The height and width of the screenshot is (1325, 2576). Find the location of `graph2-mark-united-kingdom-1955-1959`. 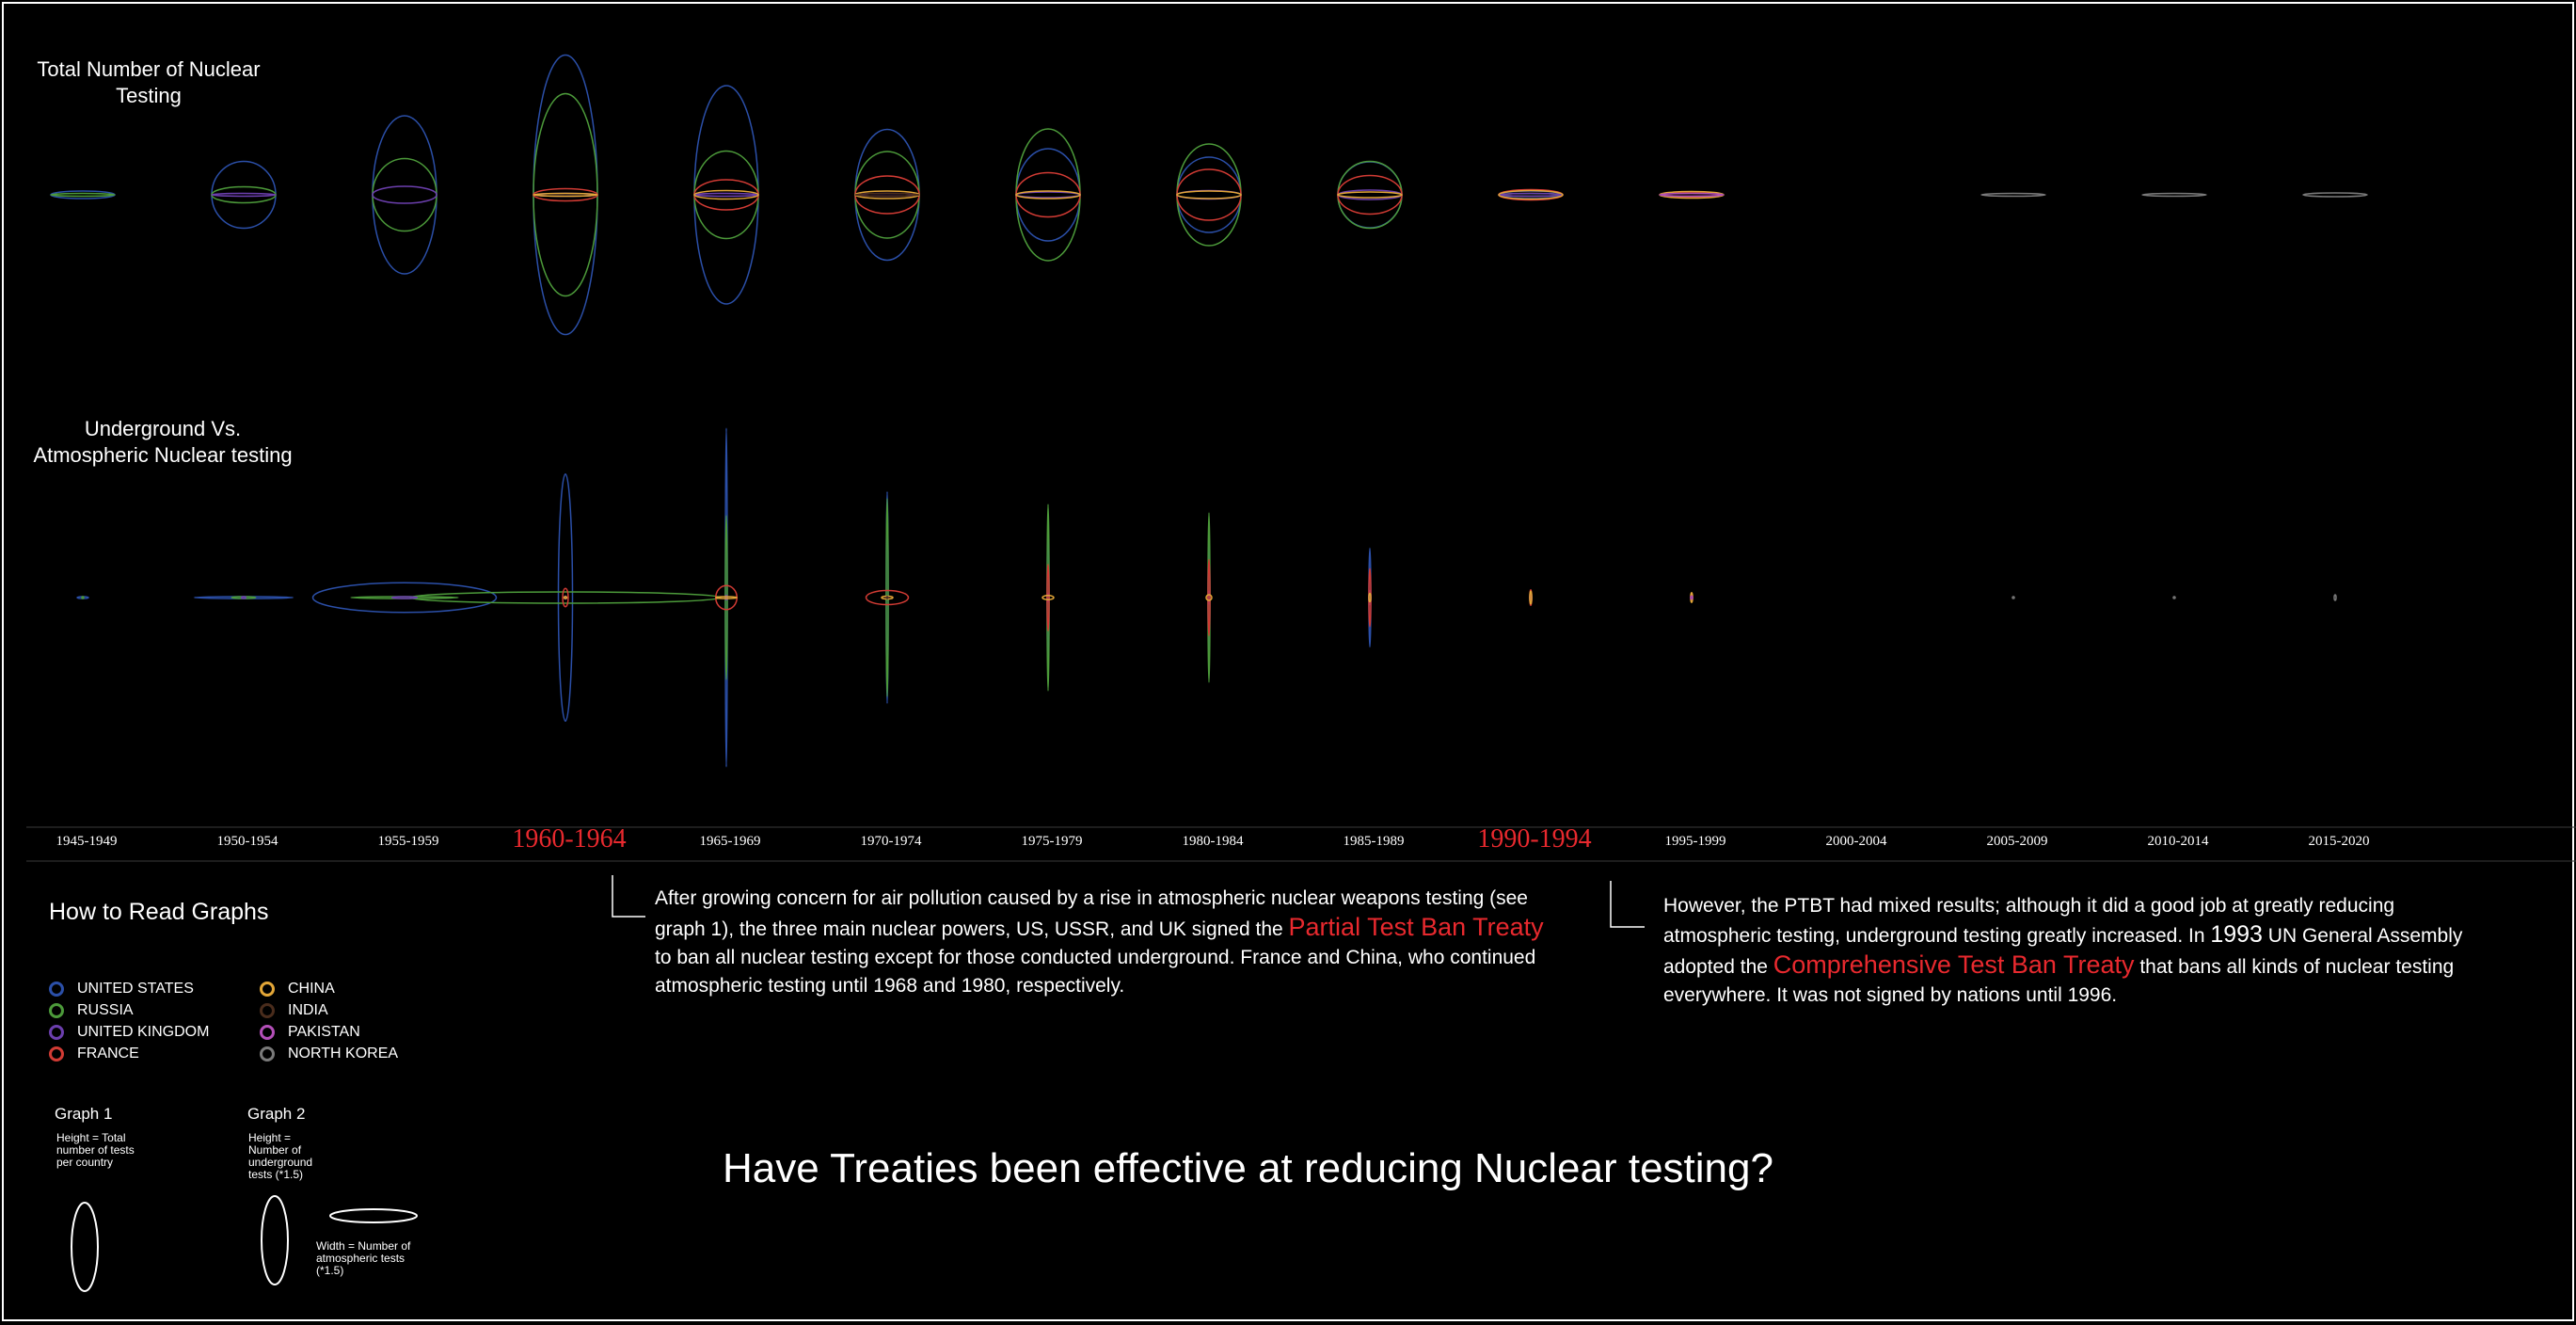

graph2-mark-united-kingdom-1955-1959 is located at coordinates (404, 597).